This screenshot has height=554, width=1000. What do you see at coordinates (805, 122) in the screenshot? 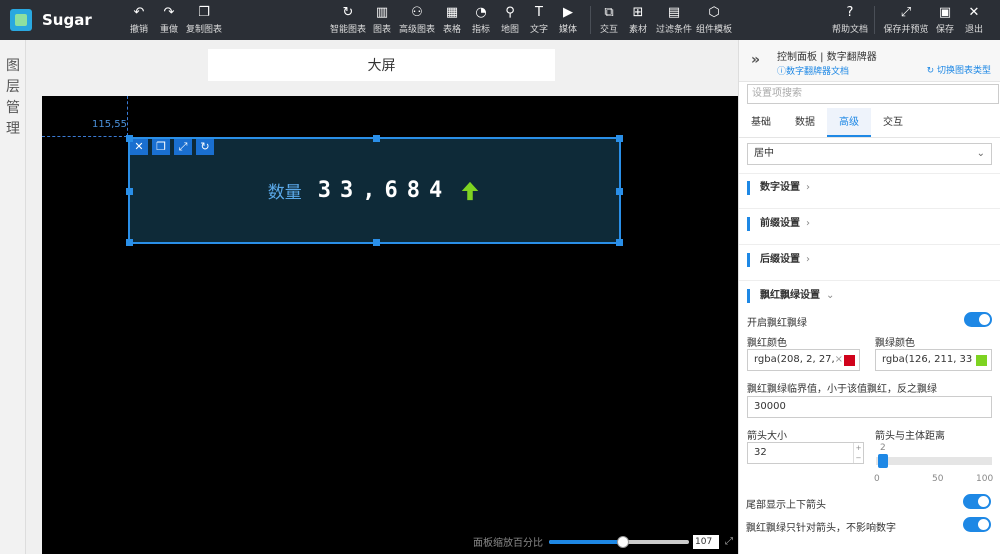
I see `tab-data: 数据` at bounding box center [805, 122].